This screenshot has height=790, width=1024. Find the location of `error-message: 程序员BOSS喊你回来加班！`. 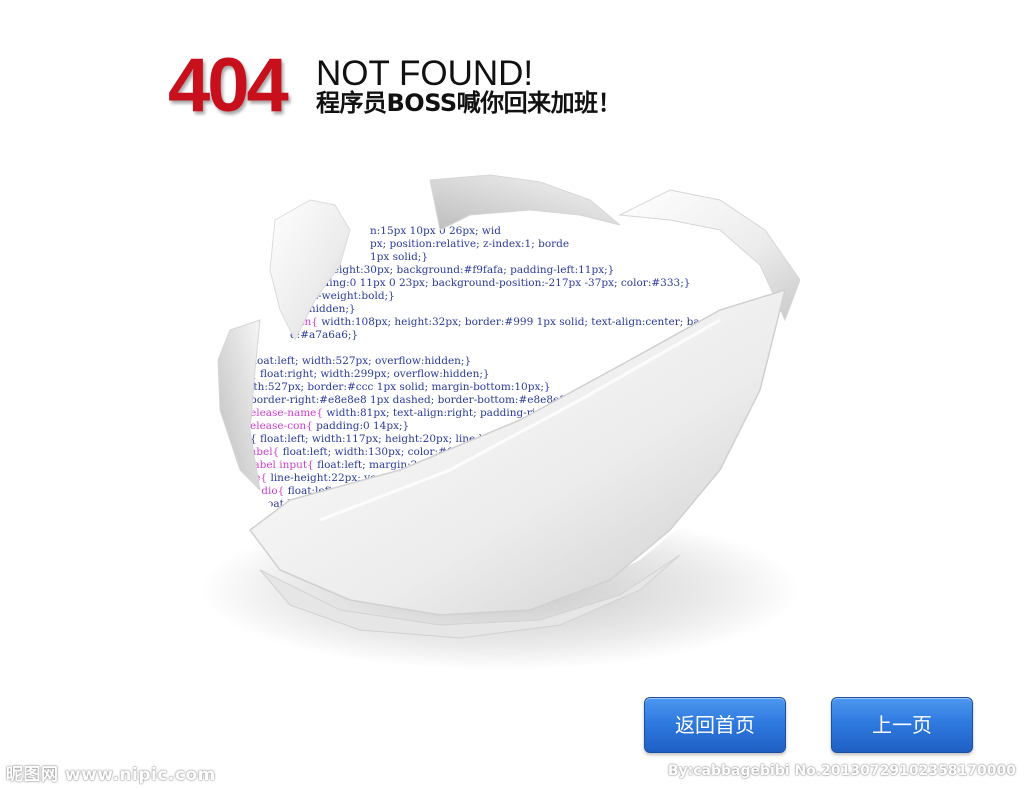

error-message: 程序员BOSS喊你回来加班！ is located at coordinates (469, 103).